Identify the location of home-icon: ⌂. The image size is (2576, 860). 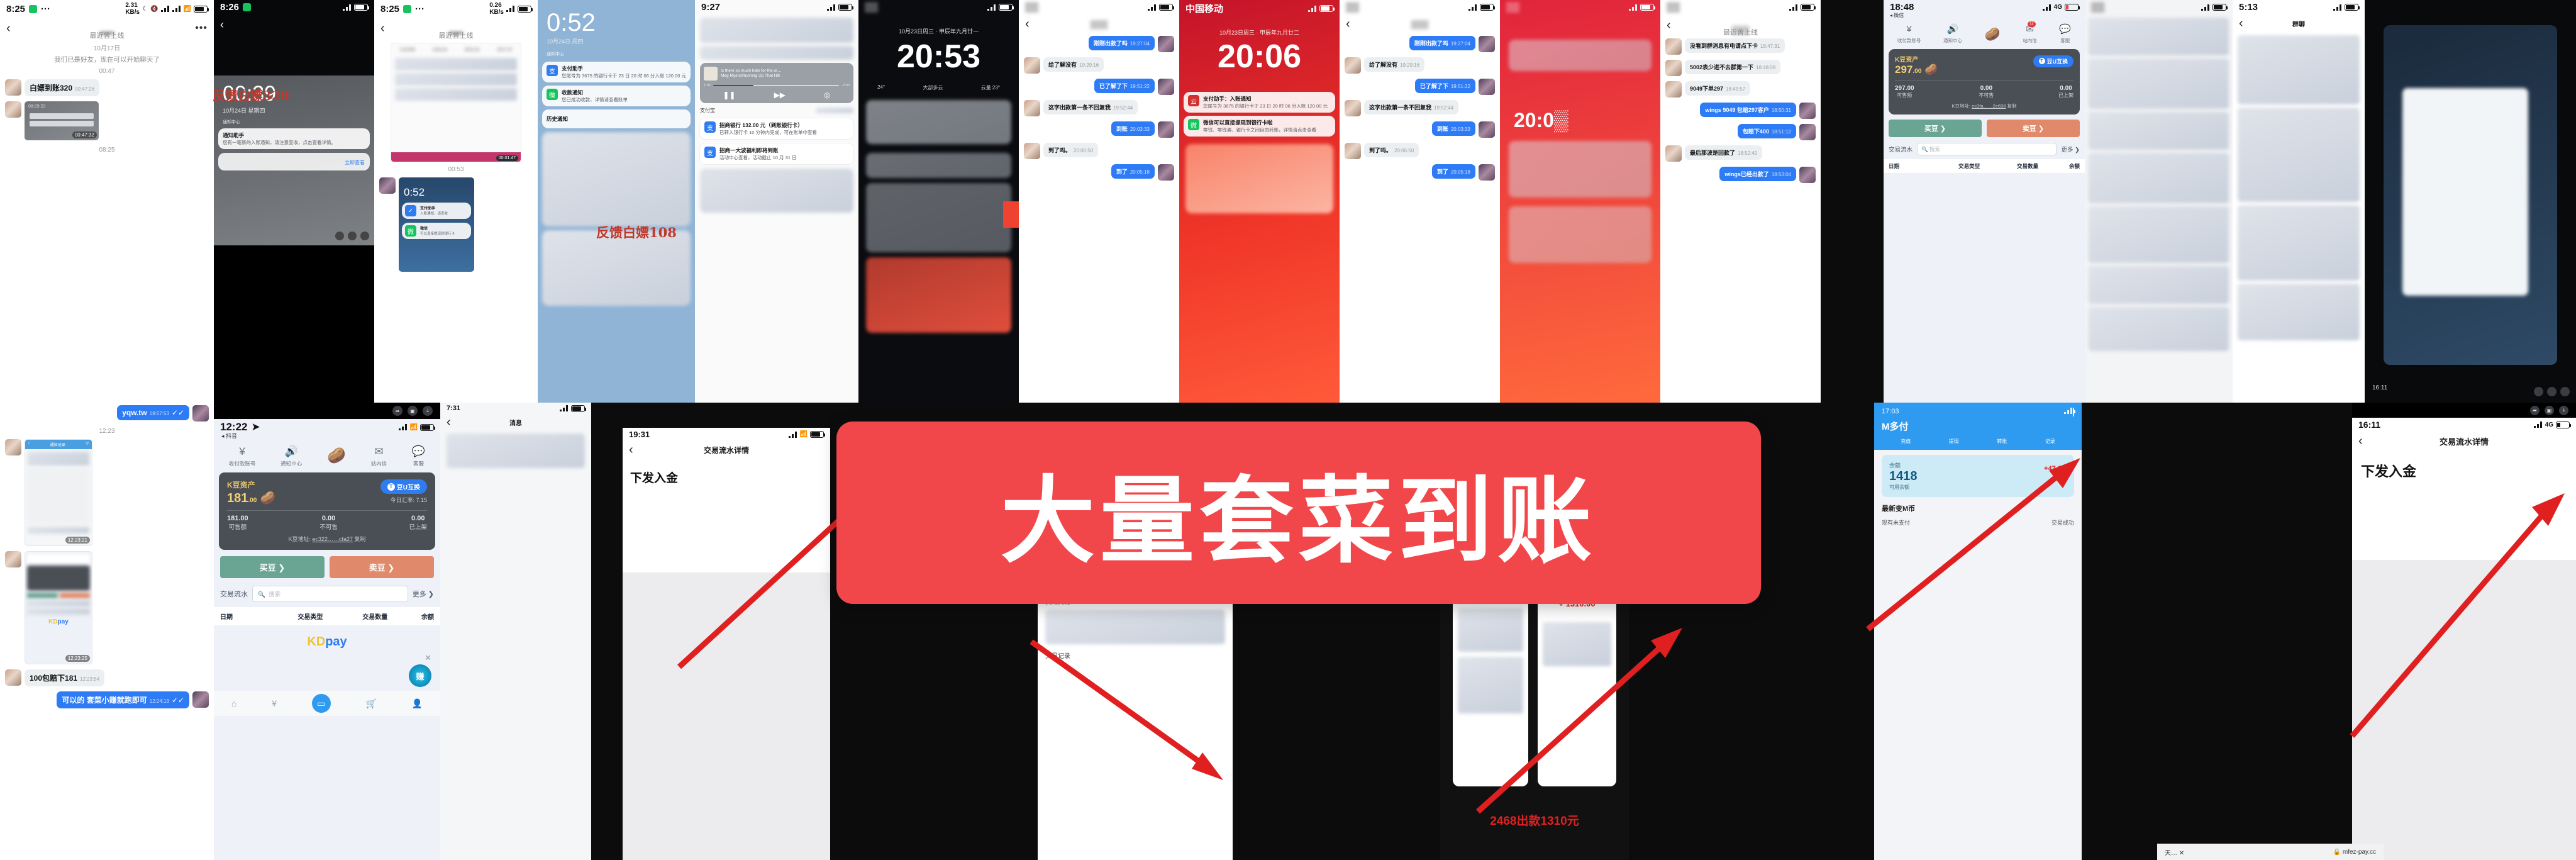
(233, 703).